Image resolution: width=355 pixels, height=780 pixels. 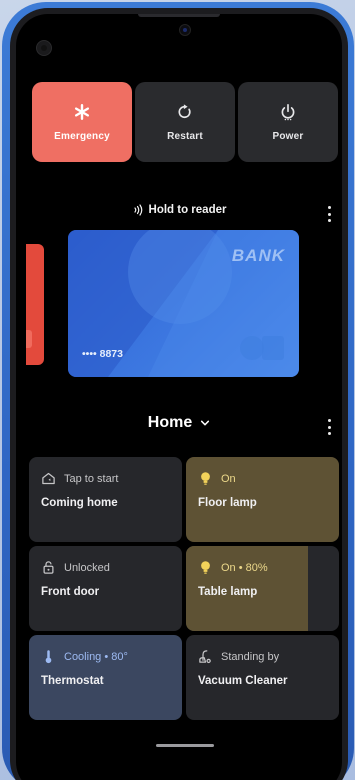 I want to click on payment-card: BANK •••• 8873, so click(x=183, y=303).